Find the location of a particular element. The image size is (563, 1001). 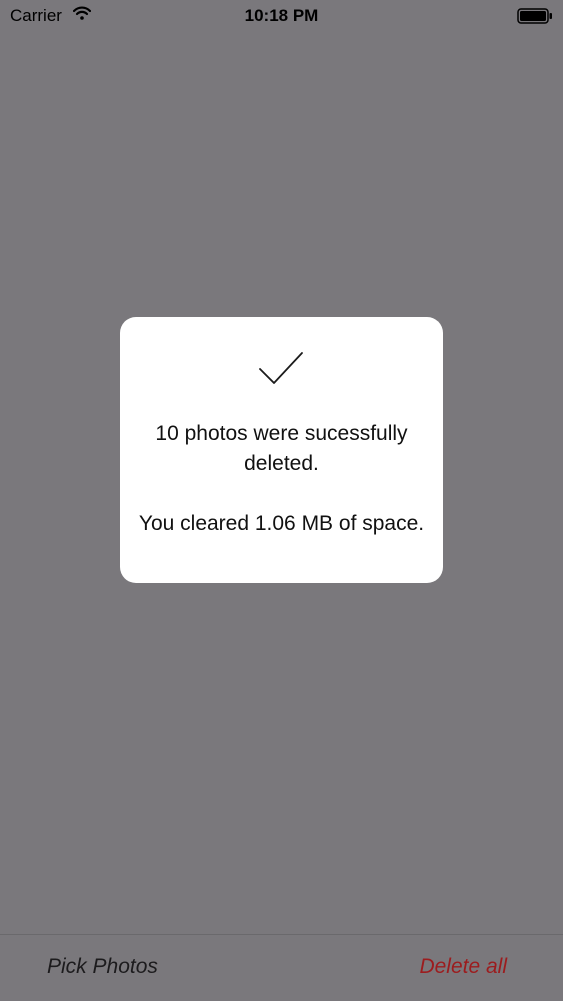

checkmark-icon is located at coordinates (281, 370).